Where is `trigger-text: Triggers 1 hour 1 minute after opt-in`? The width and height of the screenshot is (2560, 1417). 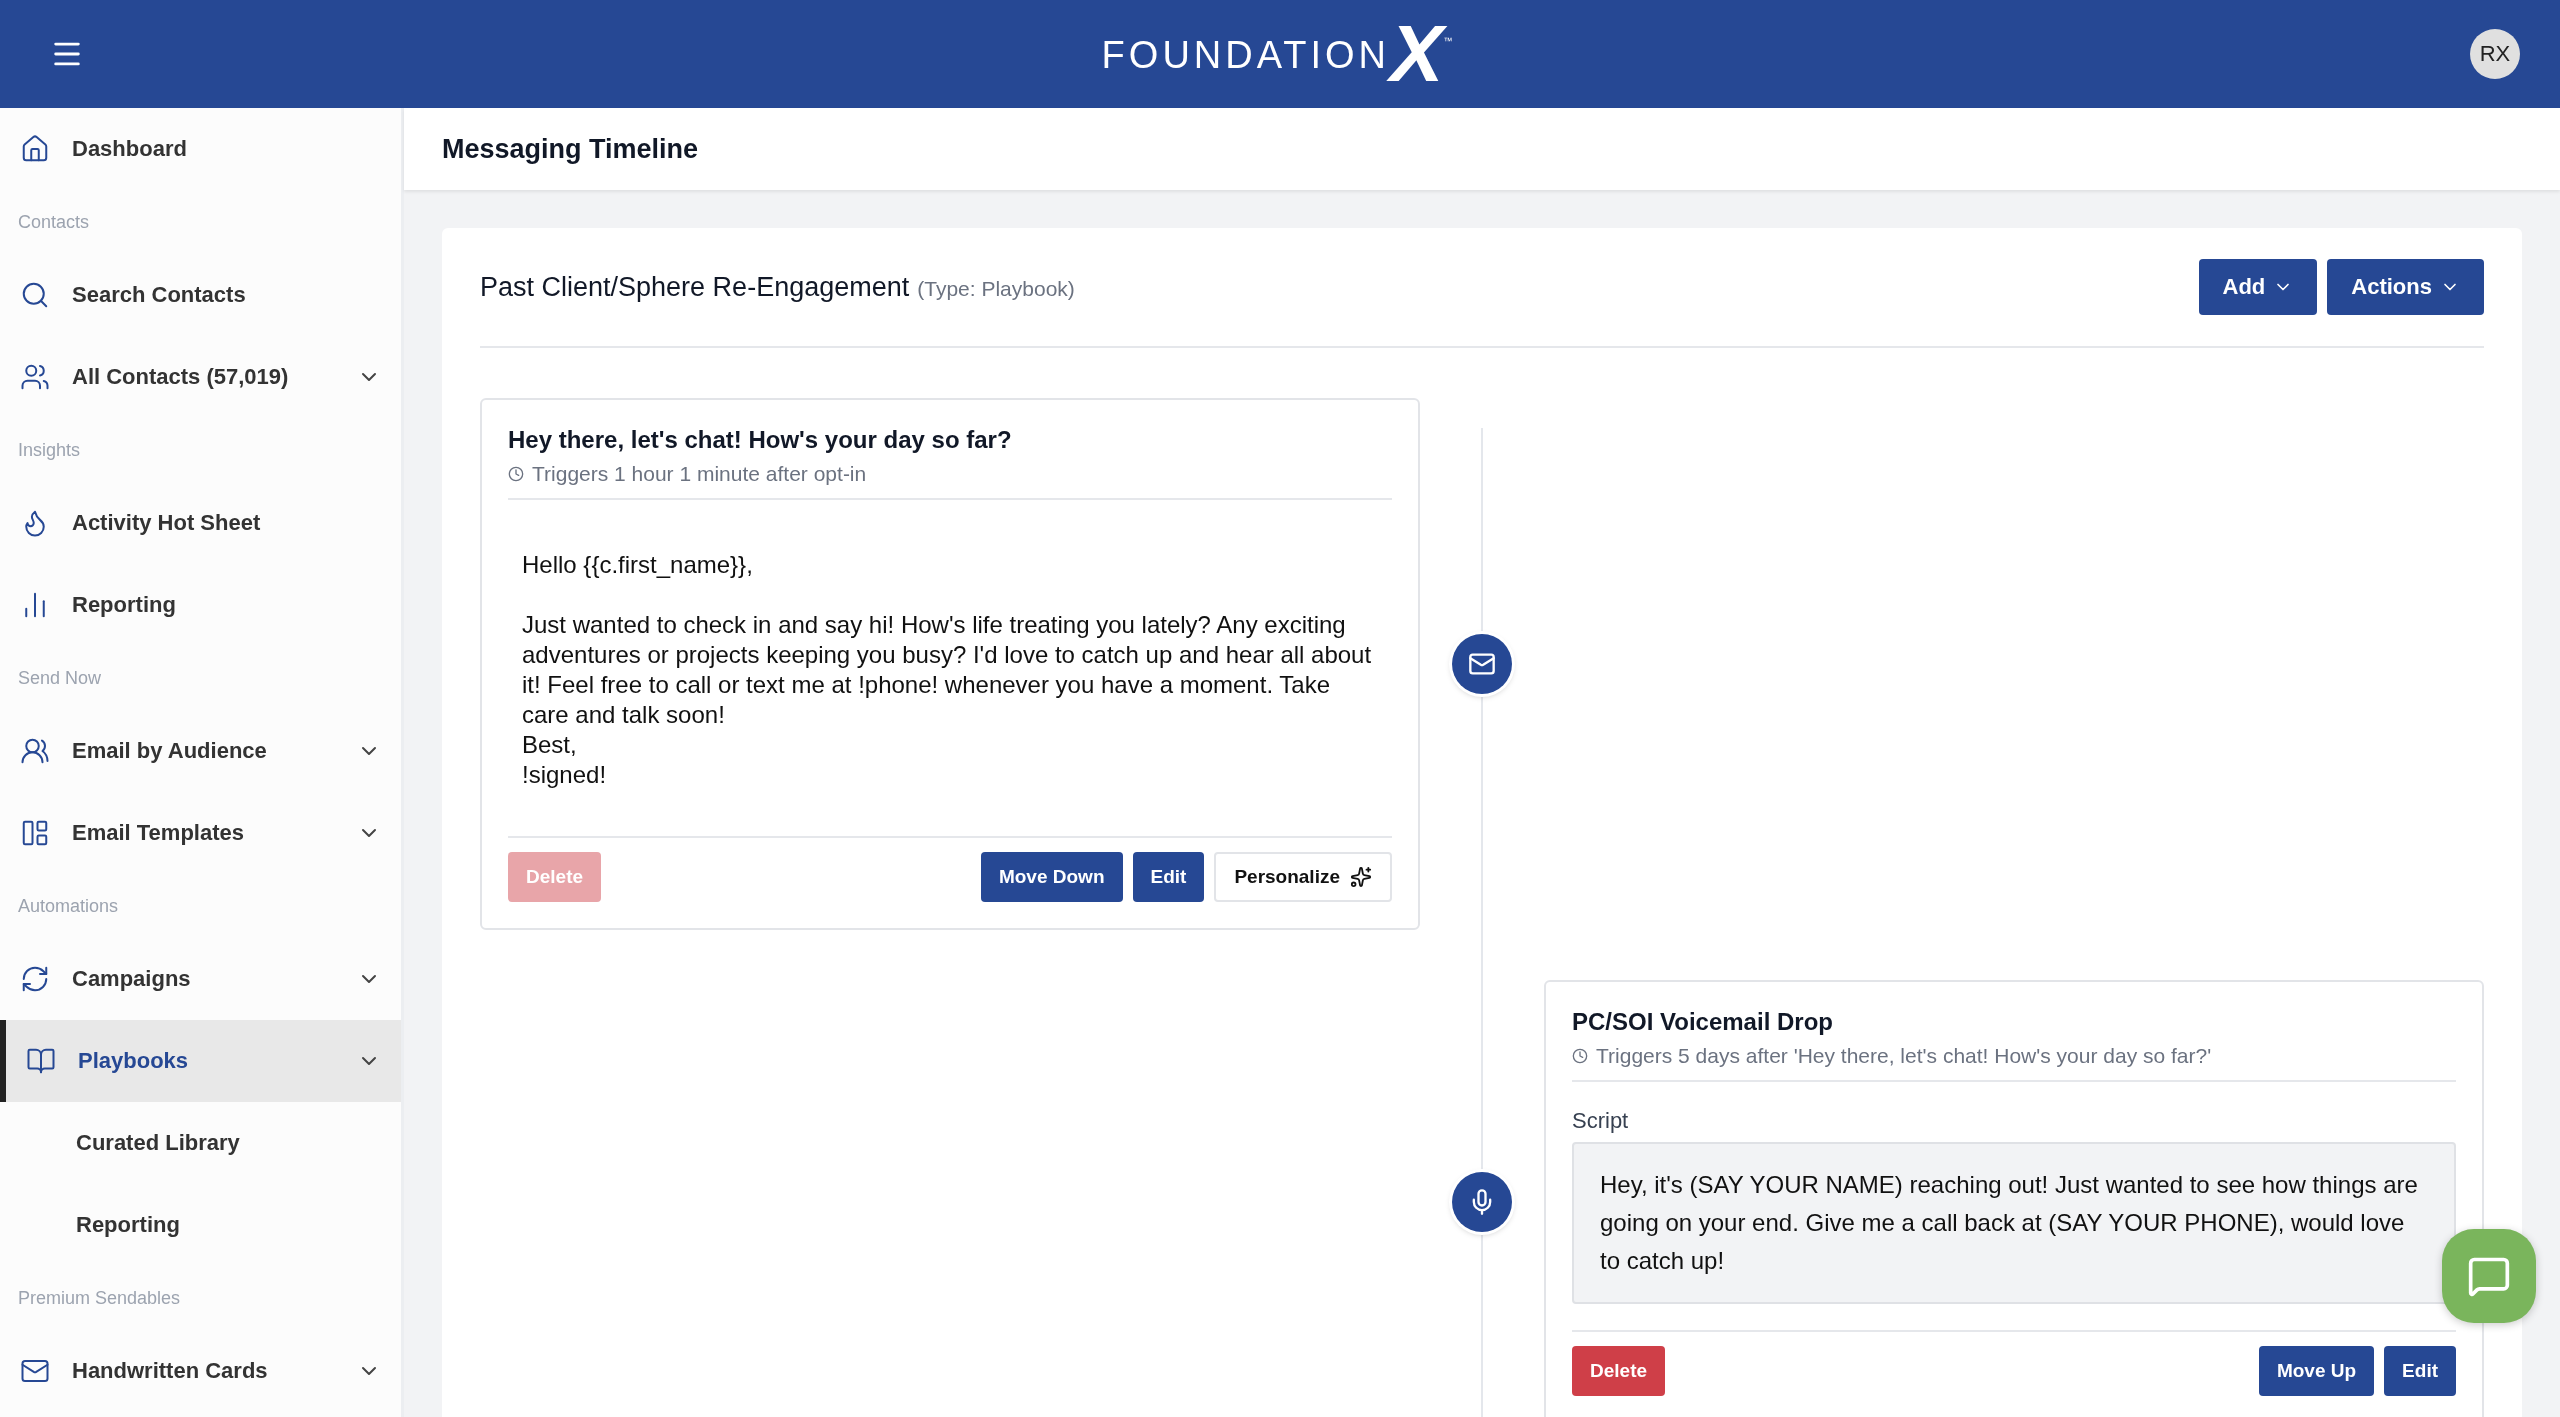
trigger-text: Triggers 1 hour 1 minute after opt-in is located at coordinates (699, 474).